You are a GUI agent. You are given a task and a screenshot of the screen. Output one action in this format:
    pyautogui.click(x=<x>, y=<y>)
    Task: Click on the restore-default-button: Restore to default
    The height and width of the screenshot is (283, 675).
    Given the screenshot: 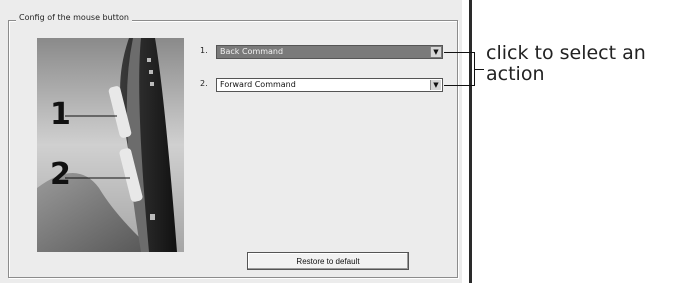 What is the action you would take?
    pyautogui.click(x=328, y=261)
    